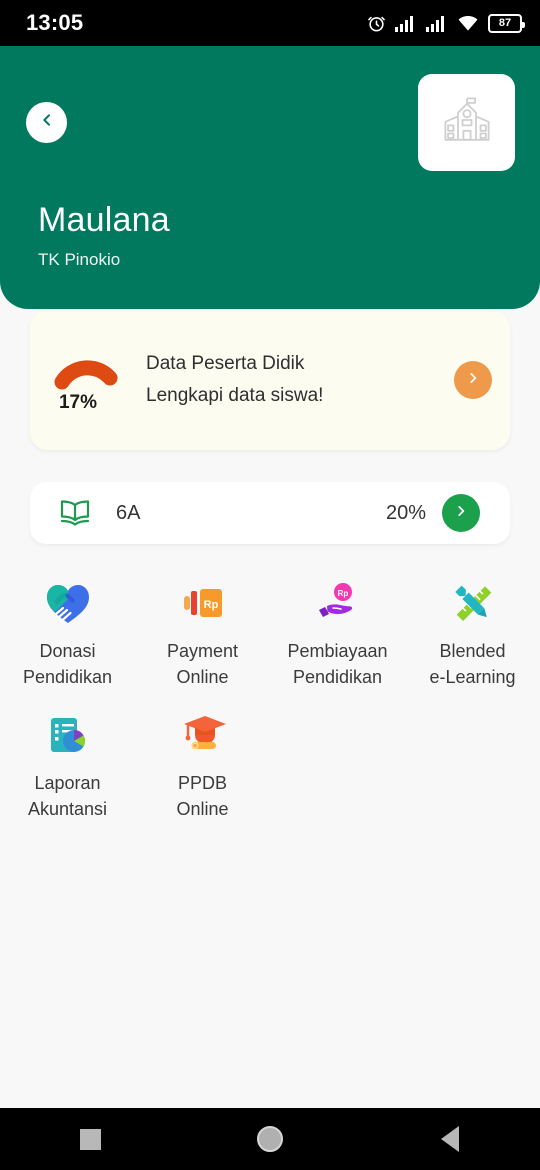  Describe the element at coordinates (202, 631) in the screenshot. I see `menu-item-payment-online: Rp Payment Online` at that location.